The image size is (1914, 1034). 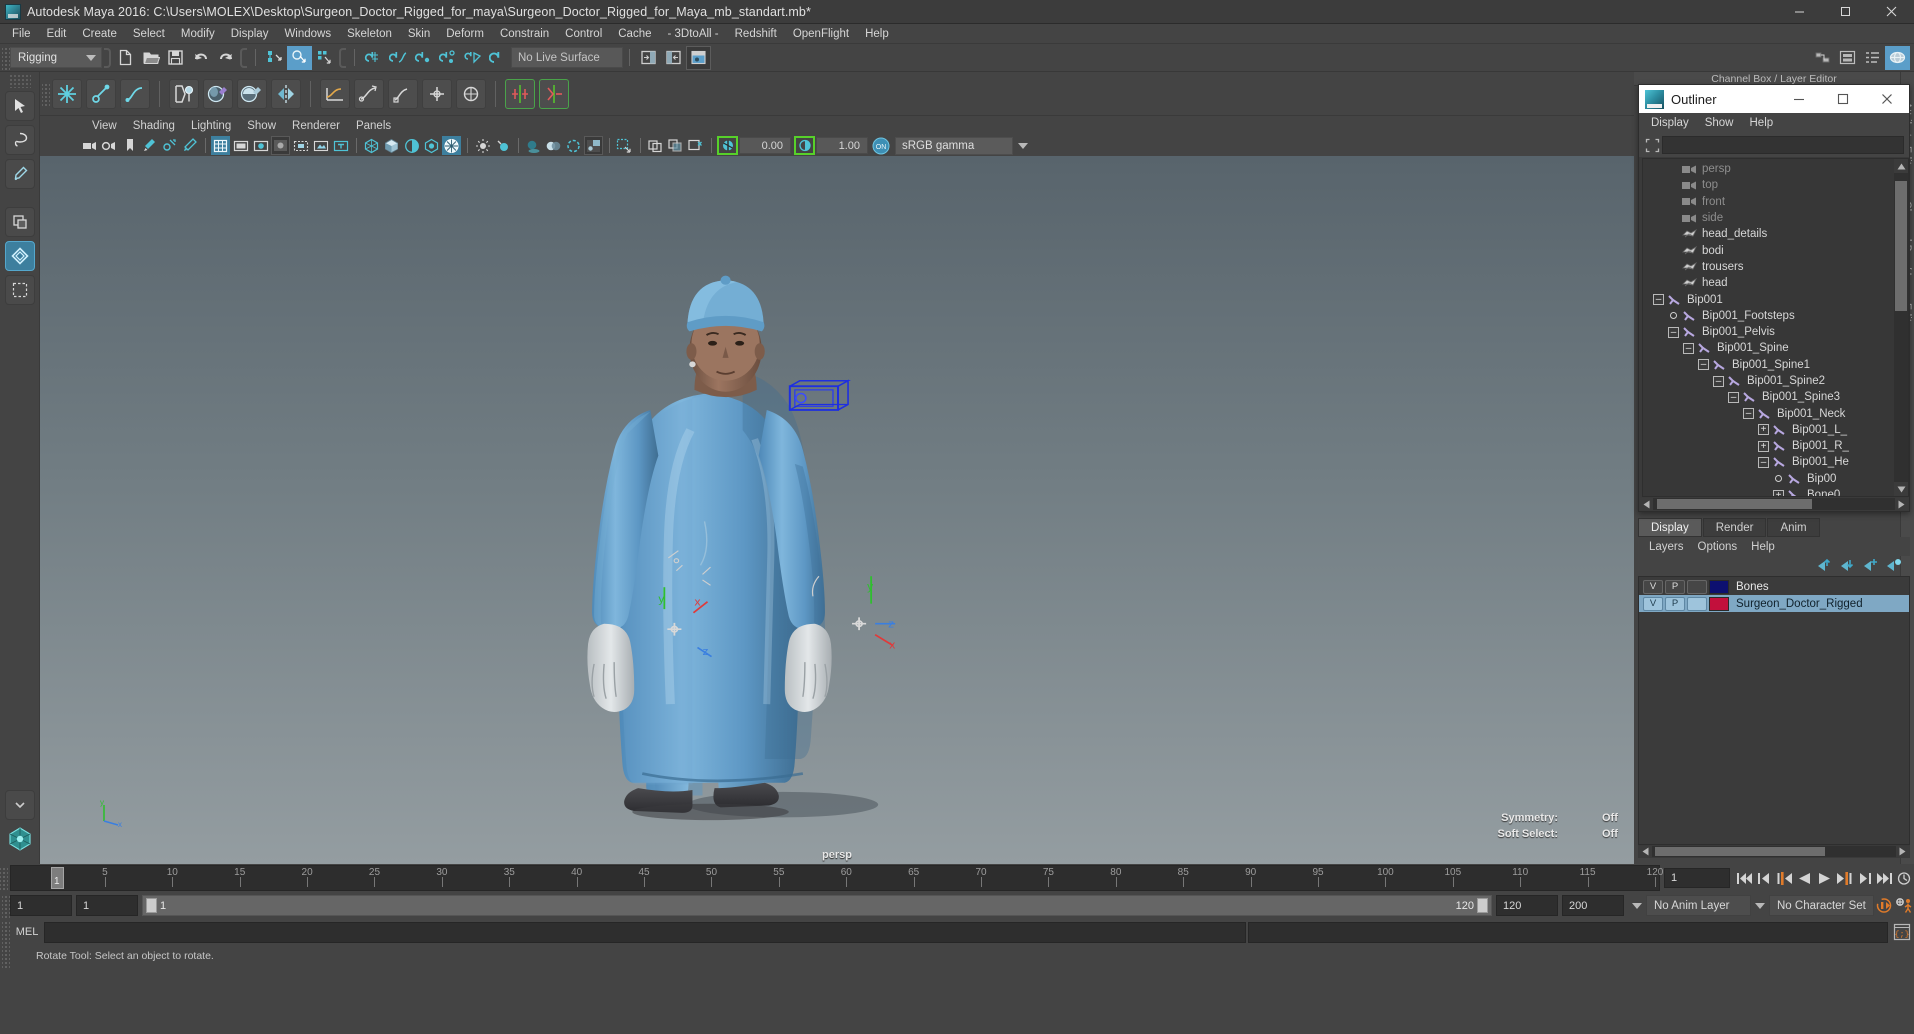 I want to click on outliner-menu-help: Help, so click(x=1762, y=123).